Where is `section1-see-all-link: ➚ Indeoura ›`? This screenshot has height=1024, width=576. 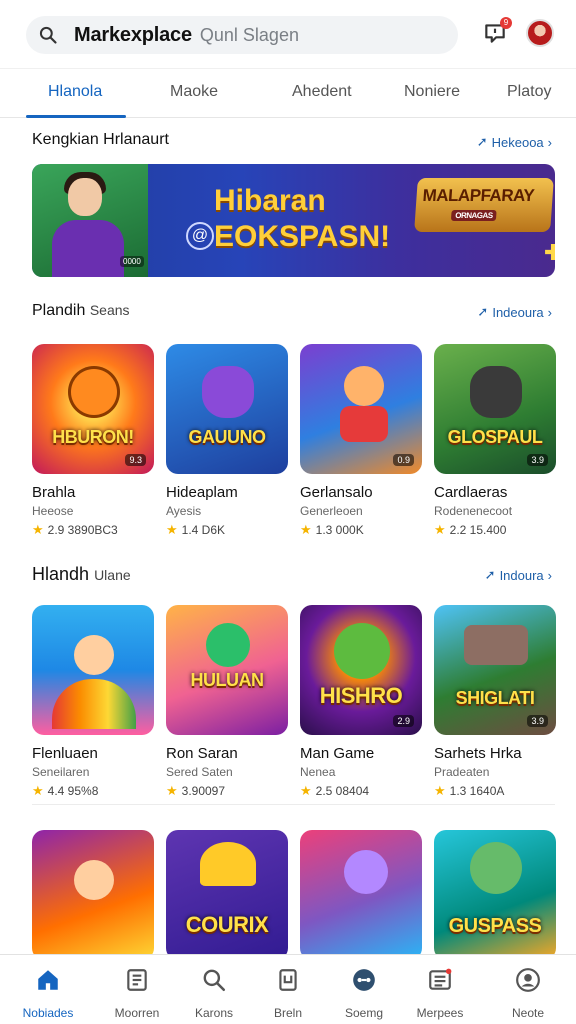
section1-see-all-link: ➚ Indeoura › is located at coordinates (514, 312).